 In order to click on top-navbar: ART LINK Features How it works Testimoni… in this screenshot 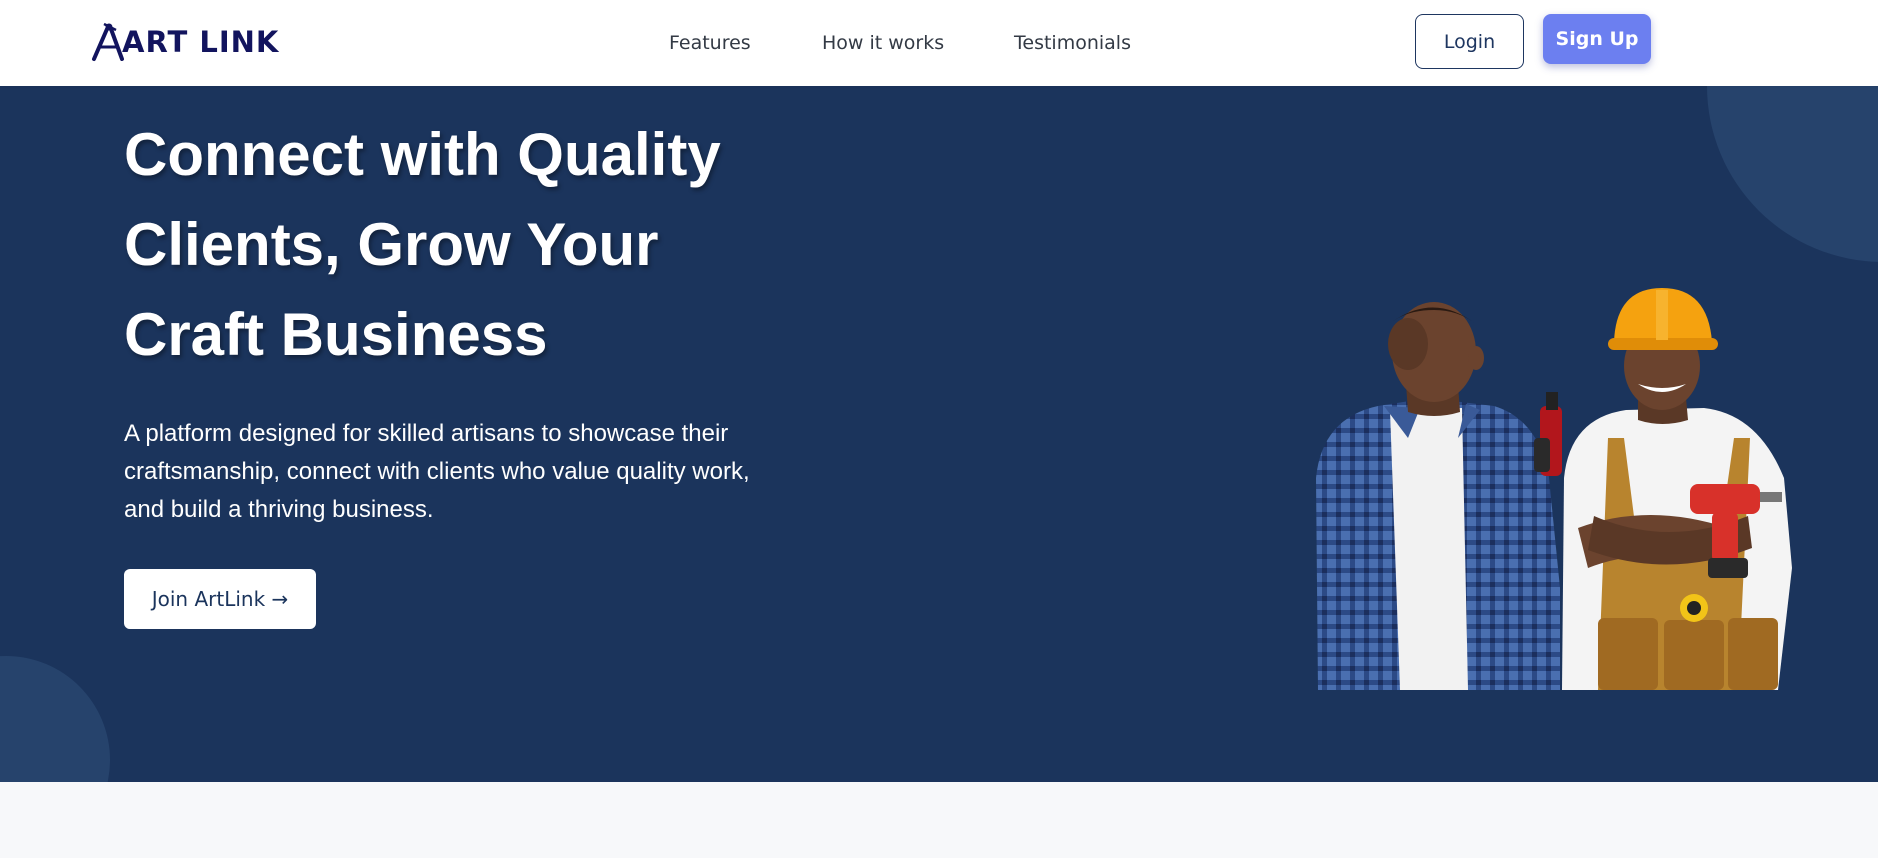, I will do `click(939, 43)`.